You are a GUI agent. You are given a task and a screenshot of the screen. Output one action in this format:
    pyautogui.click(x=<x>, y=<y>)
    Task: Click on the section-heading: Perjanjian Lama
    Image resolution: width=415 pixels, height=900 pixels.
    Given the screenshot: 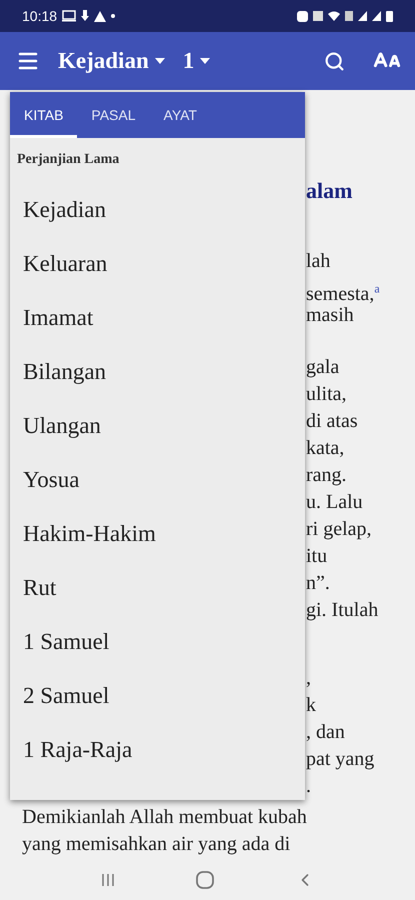 What is the action you would take?
    pyautogui.click(x=68, y=160)
    